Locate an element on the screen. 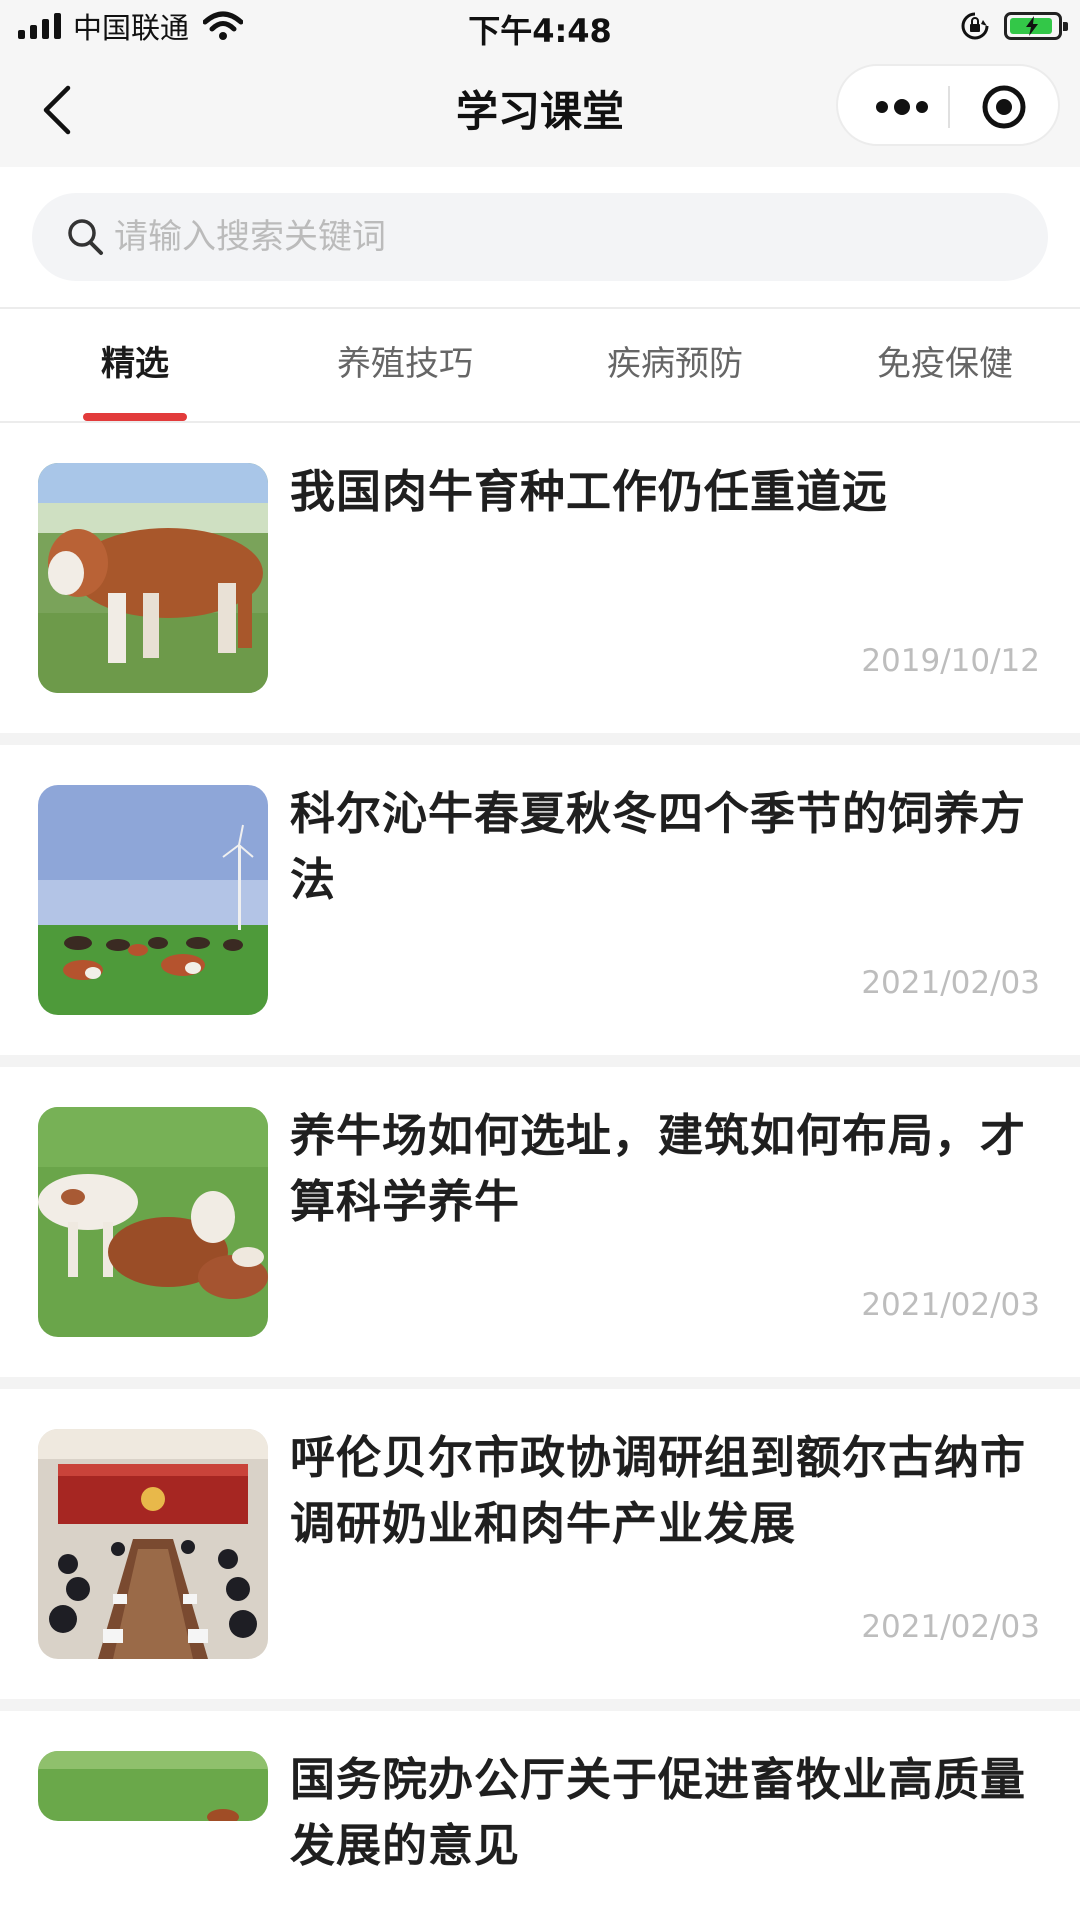 The width and height of the screenshot is (1080, 1920). miniprogram-capsule is located at coordinates (948, 105).